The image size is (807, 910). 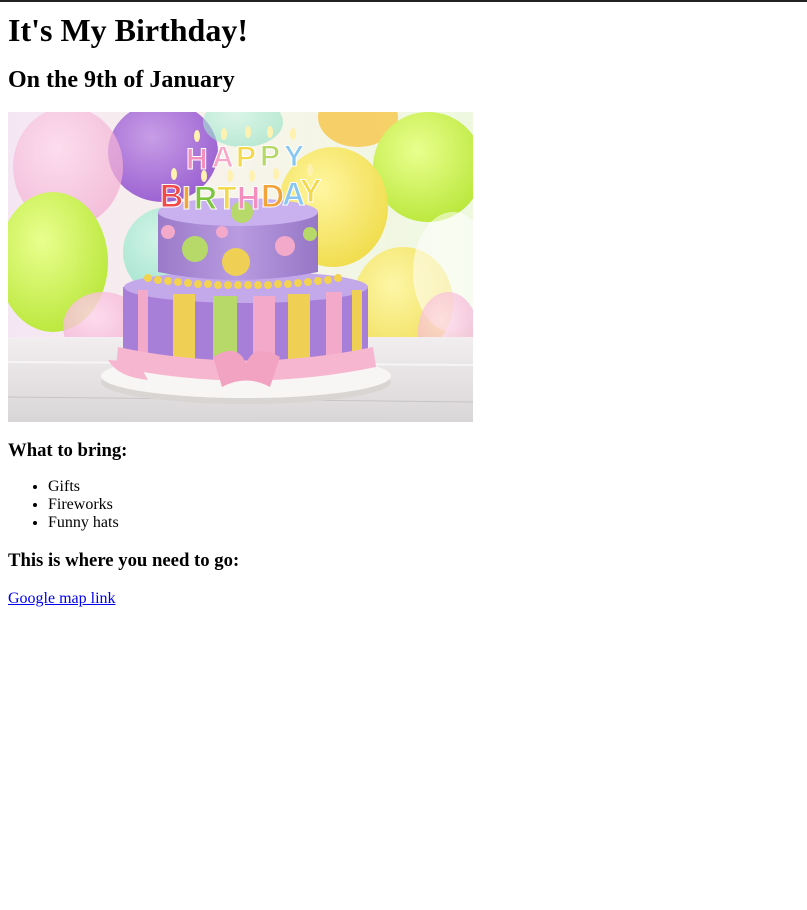 What do you see at coordinates (272, 196) in the screenshot?
I see `svg-text: D` at bounding box center [272, 196].